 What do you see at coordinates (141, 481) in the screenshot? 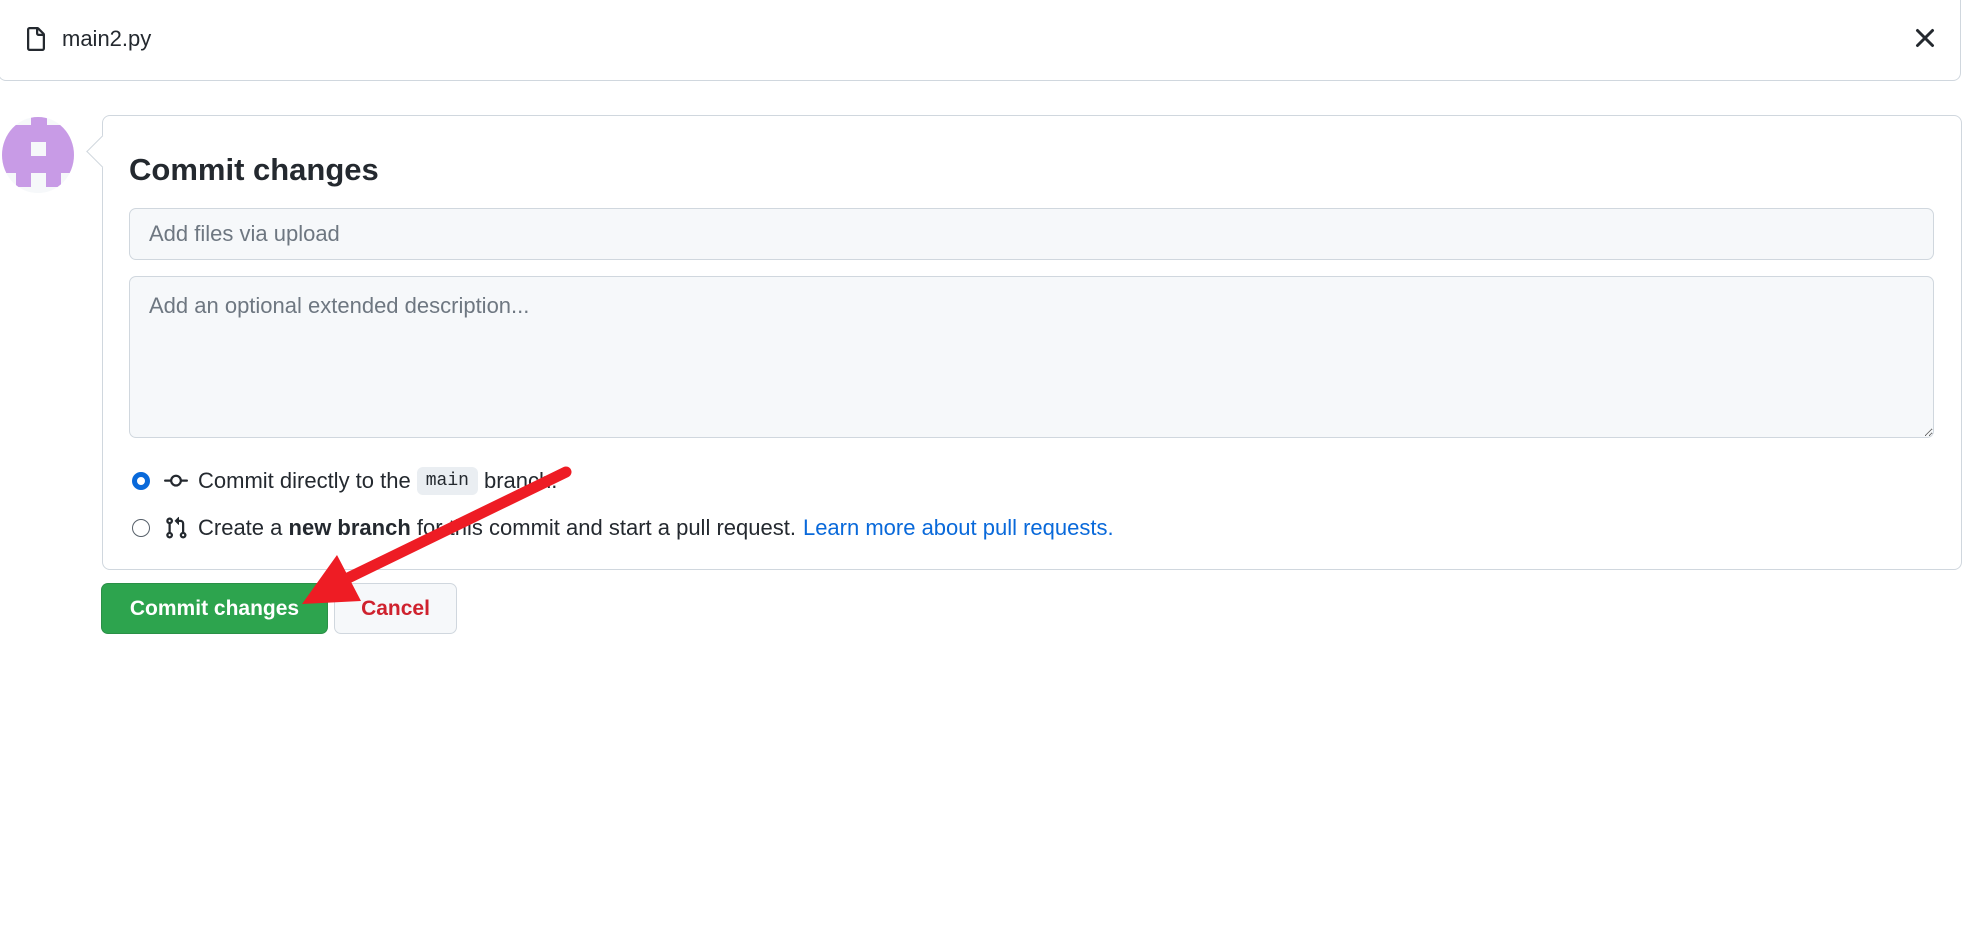
I see `commit-direct-radio` at bounding box center [141, 481].